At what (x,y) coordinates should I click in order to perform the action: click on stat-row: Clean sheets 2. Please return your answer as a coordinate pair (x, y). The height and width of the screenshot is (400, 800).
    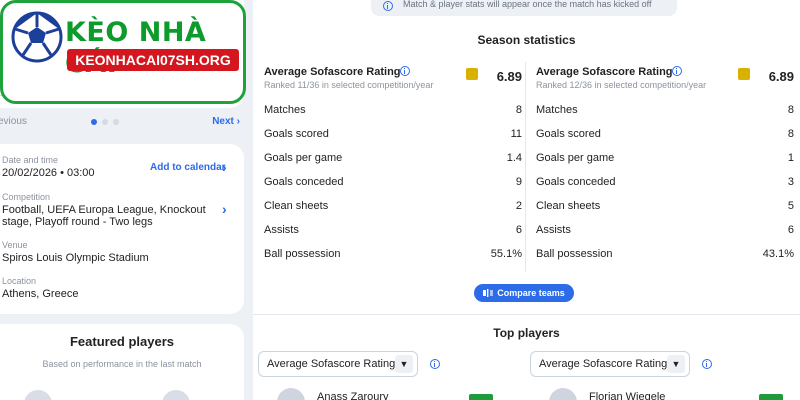
    Looking at the image, I should click on (393, 206).